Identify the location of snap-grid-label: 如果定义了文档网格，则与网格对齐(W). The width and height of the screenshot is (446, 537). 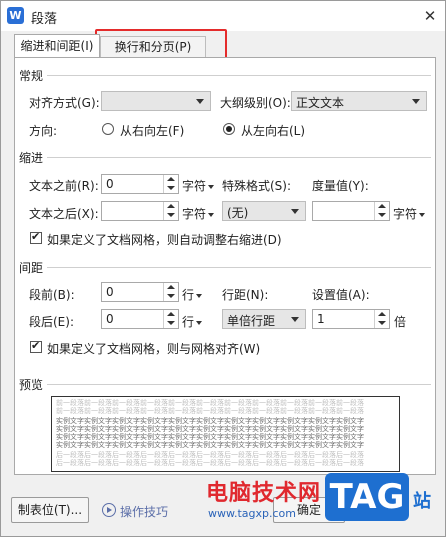
(154, 349).